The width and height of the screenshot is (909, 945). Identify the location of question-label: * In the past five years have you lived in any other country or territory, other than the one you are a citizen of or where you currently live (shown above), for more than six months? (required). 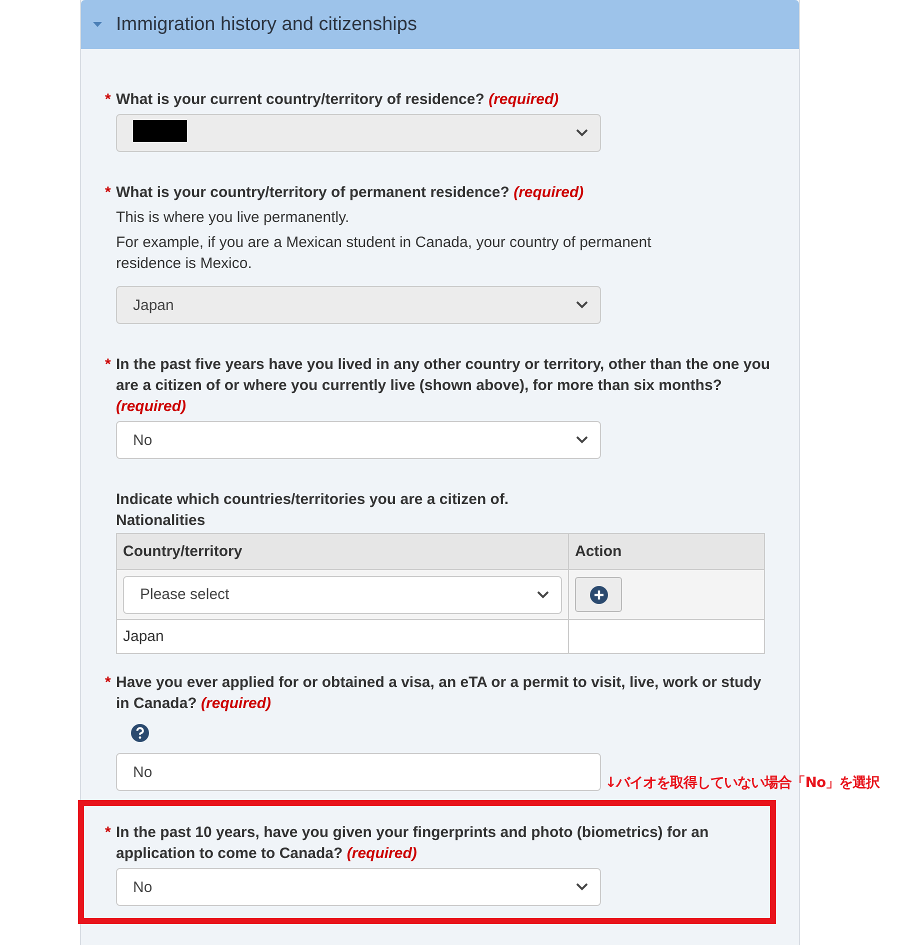
(438, 386).